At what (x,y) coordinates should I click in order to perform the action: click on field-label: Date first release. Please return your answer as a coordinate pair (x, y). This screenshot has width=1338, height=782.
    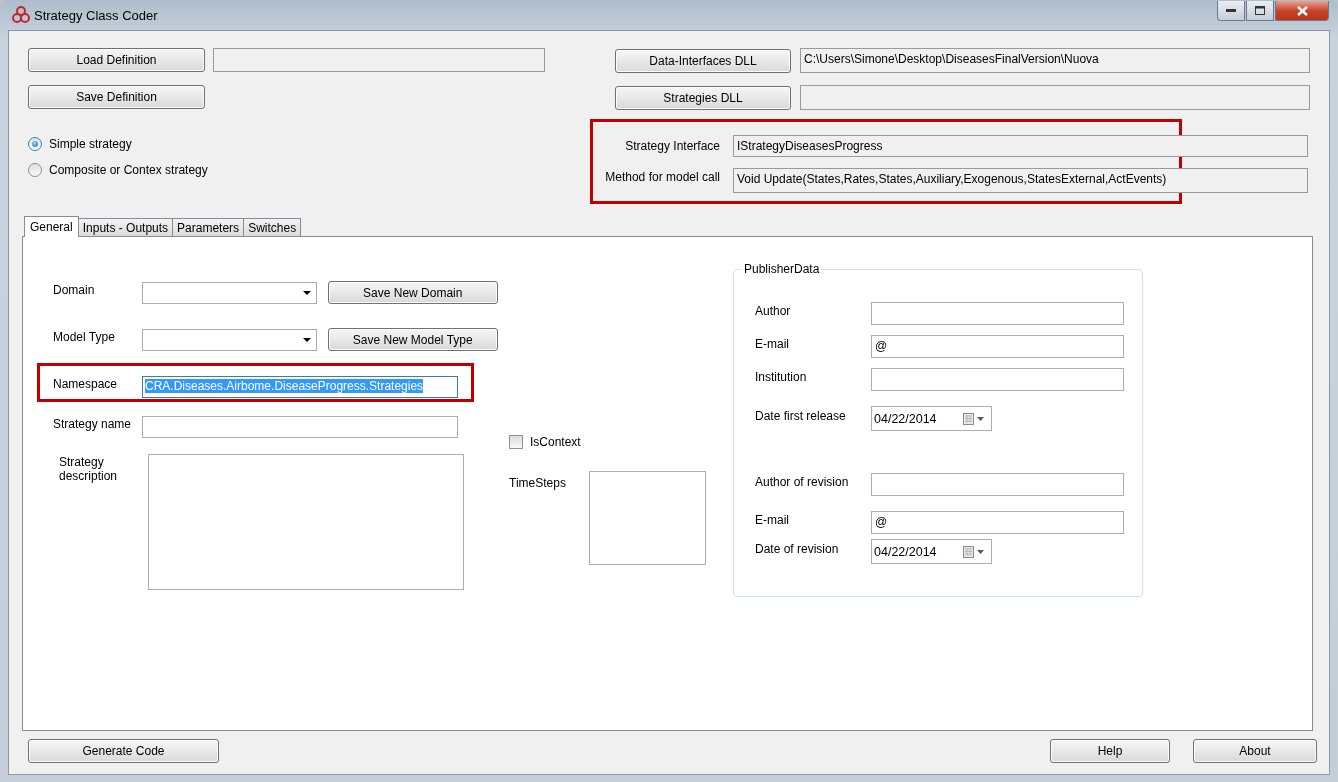
    Looking at the image, I should click on (801, 415).